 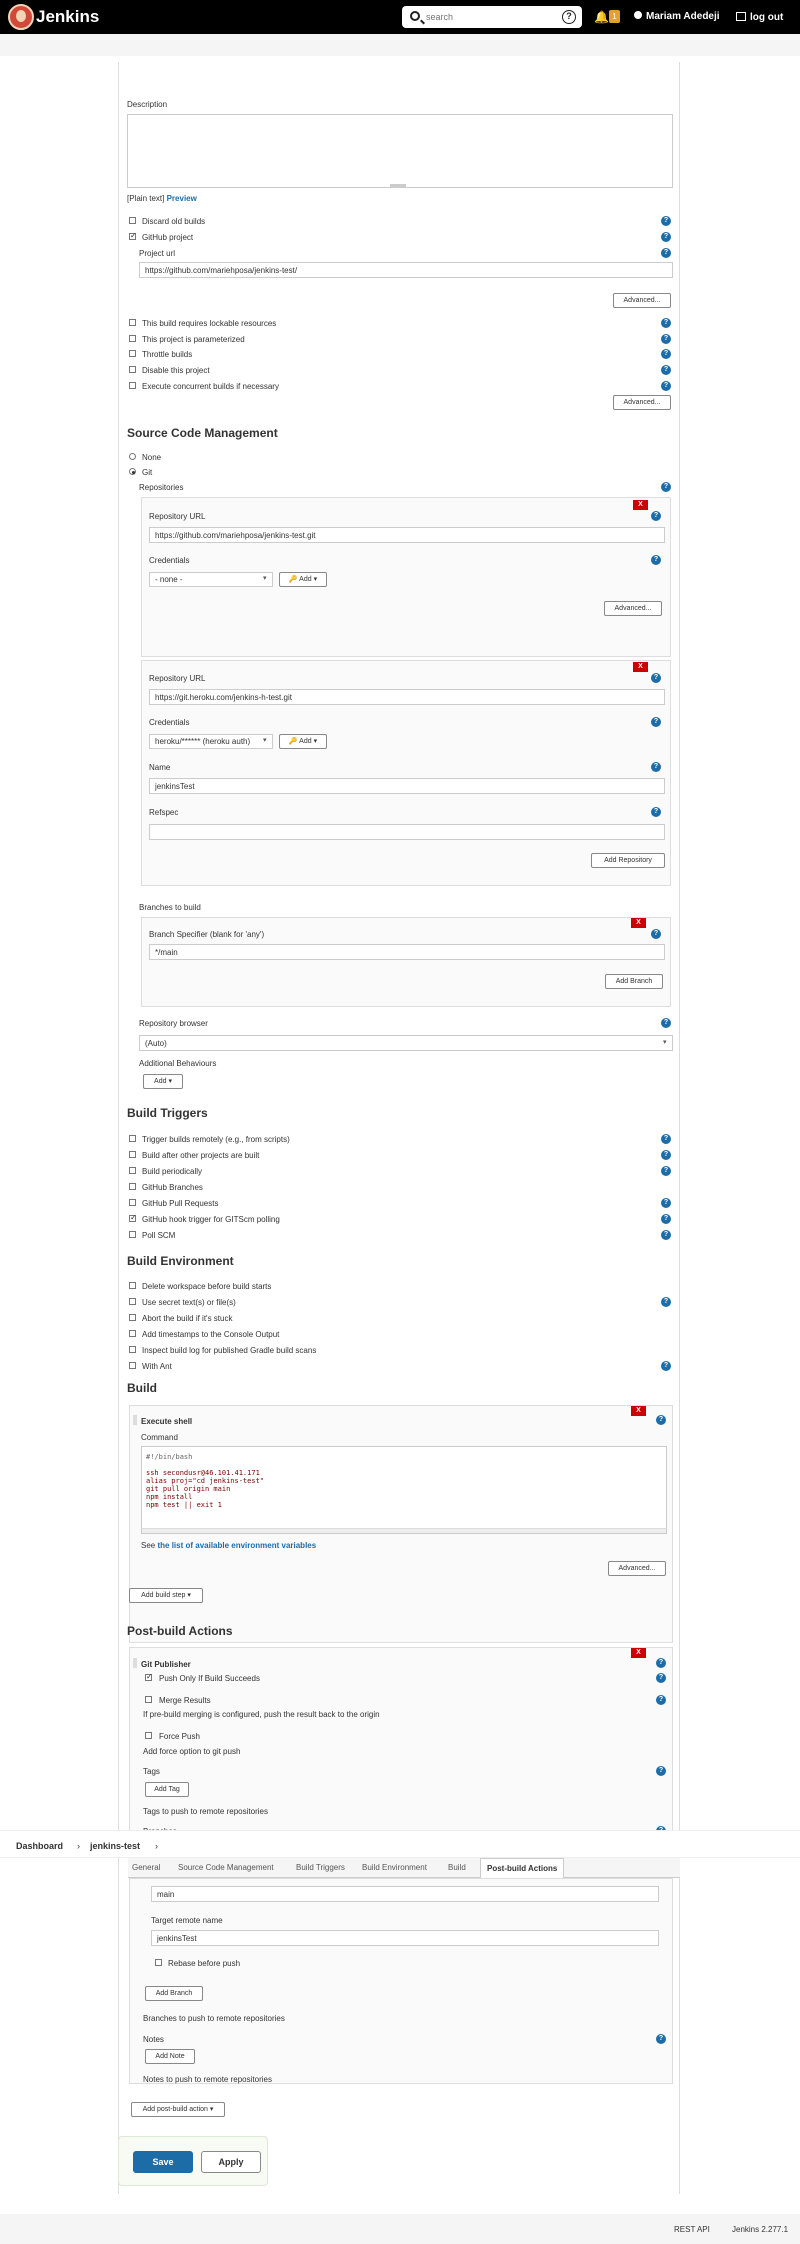 What do you see at coordinates (167, 1789) in the screenshot?
I see `add-tag-button: Add Tag` at bounding box center [167, 1789].